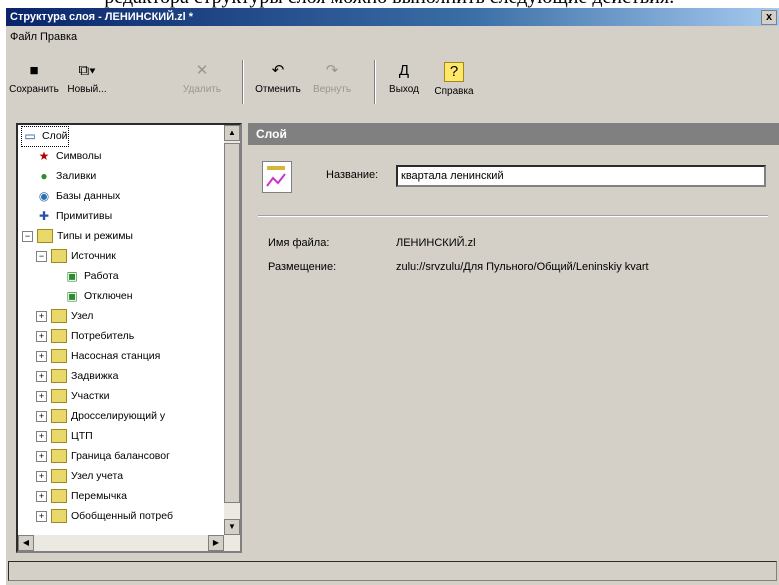 This screenshot has height=585, width=779. What do you see at coordinates (129, 543) in the screenshot?
I see `tree-horizontal-scrollbar: ◀ ▶` at bounding box center [129, 543].